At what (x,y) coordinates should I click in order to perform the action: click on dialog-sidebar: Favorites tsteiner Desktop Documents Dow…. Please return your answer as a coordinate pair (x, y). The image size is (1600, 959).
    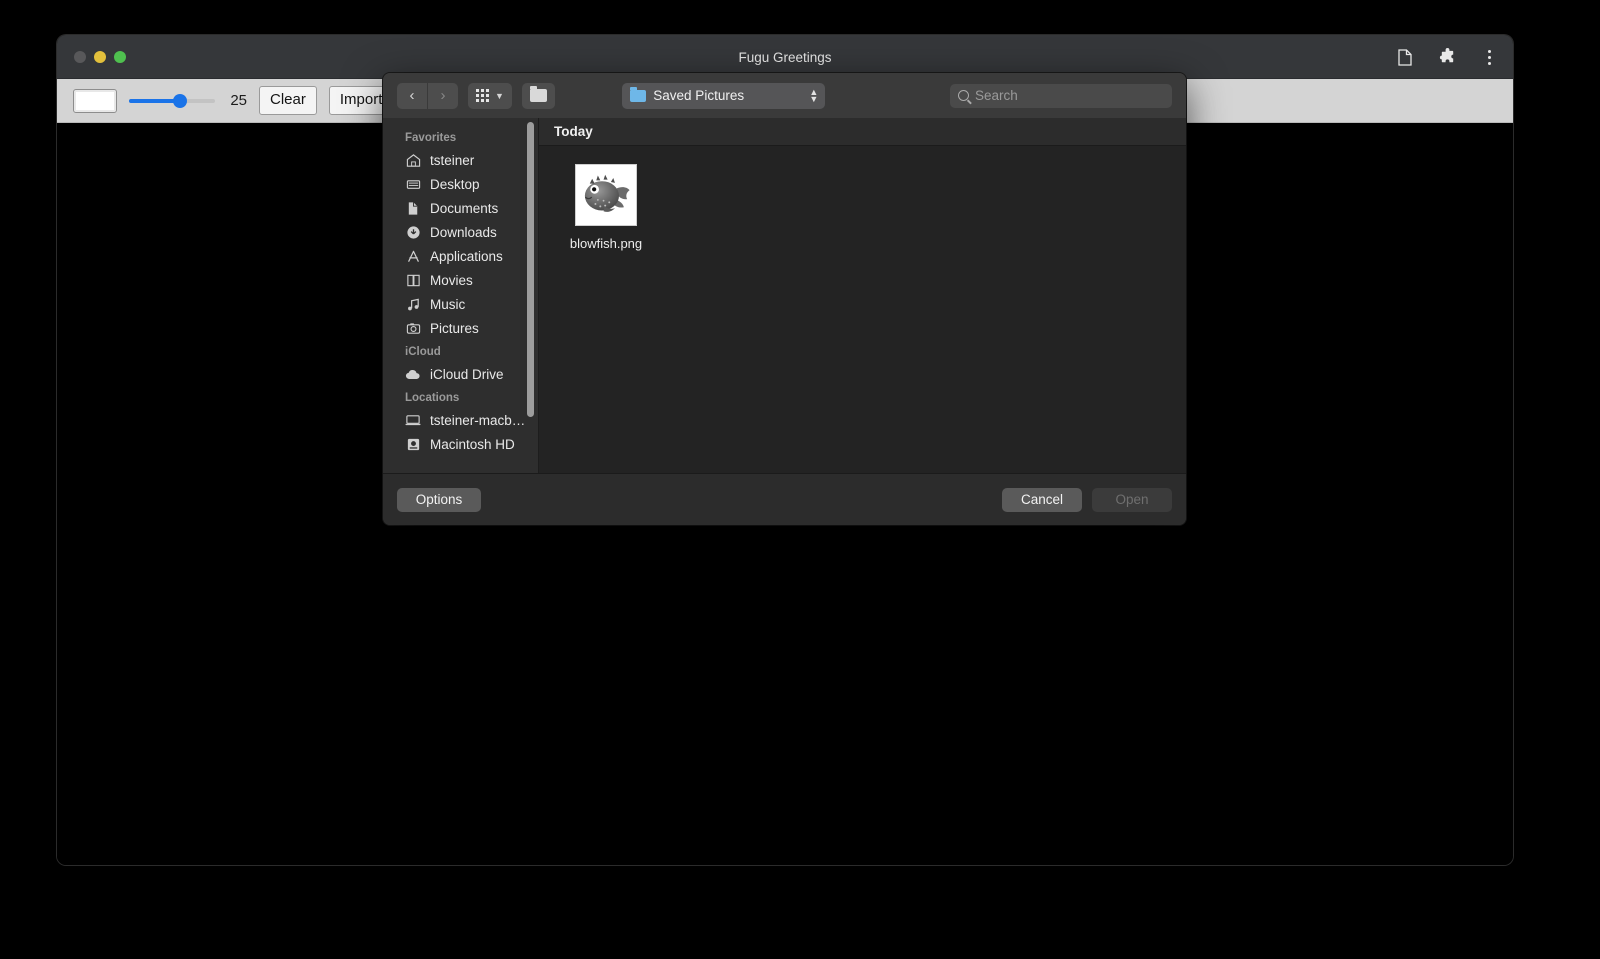
    Looking at the image, I should click on (460, 295).